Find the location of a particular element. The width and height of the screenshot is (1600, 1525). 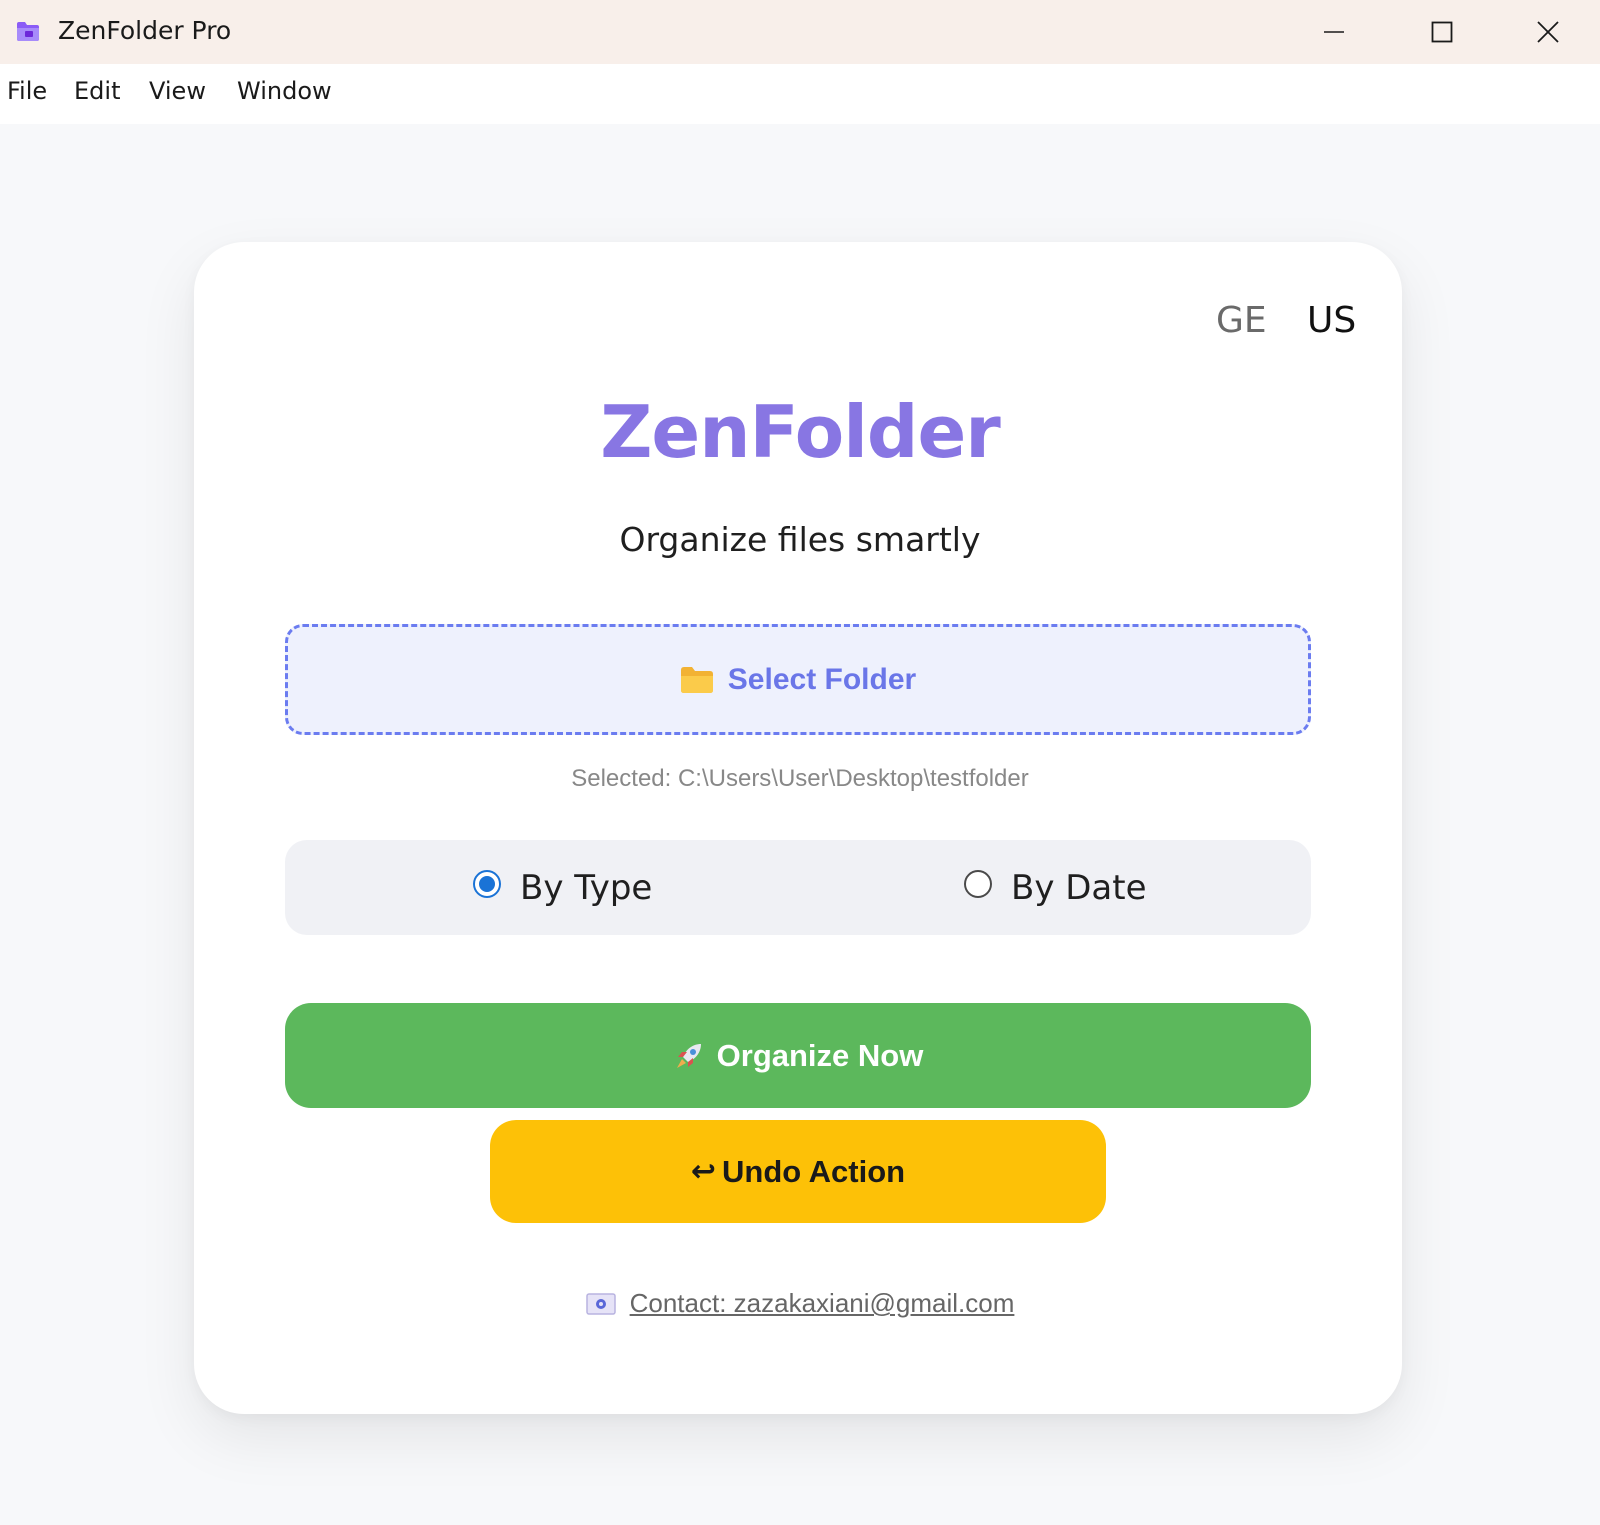

contact-email-link: Contact: zazakaxiani@gmail.com is located at coordinates (800, 1303).